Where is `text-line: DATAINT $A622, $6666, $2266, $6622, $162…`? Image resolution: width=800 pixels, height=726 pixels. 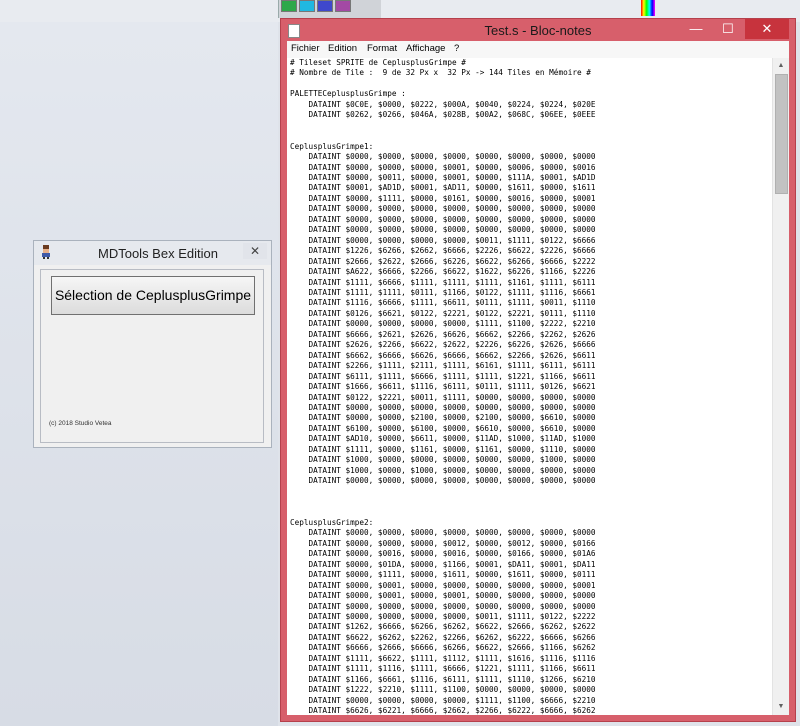
text-line: DATAINT $A622, $6666, $2266, $6622, $162… is located at coordinates (443, 272).